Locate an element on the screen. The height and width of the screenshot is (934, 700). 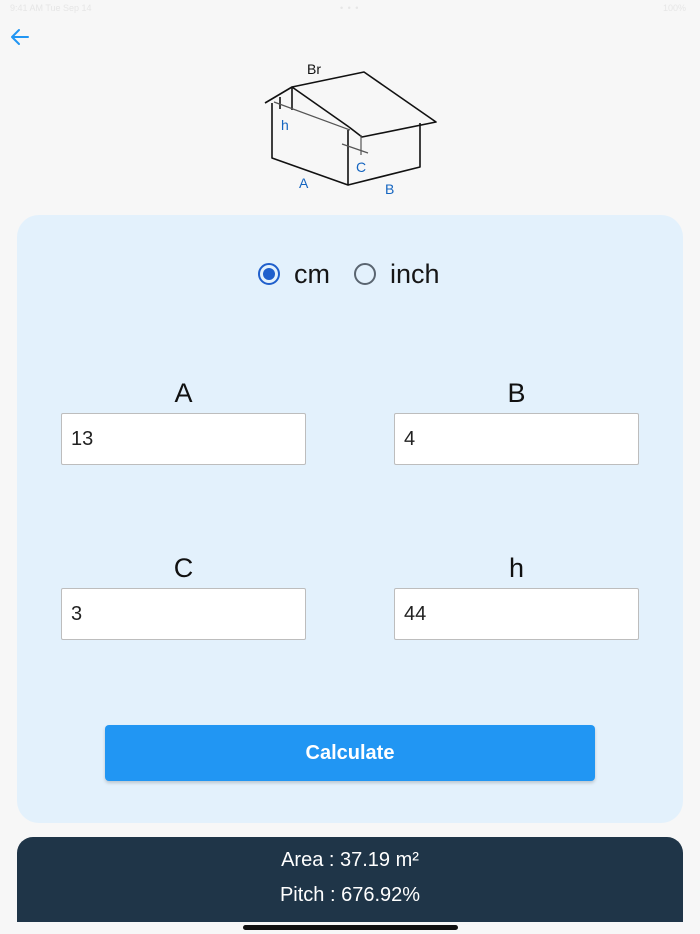
diagram-label-br: Br is located at coordinates (314, 69).